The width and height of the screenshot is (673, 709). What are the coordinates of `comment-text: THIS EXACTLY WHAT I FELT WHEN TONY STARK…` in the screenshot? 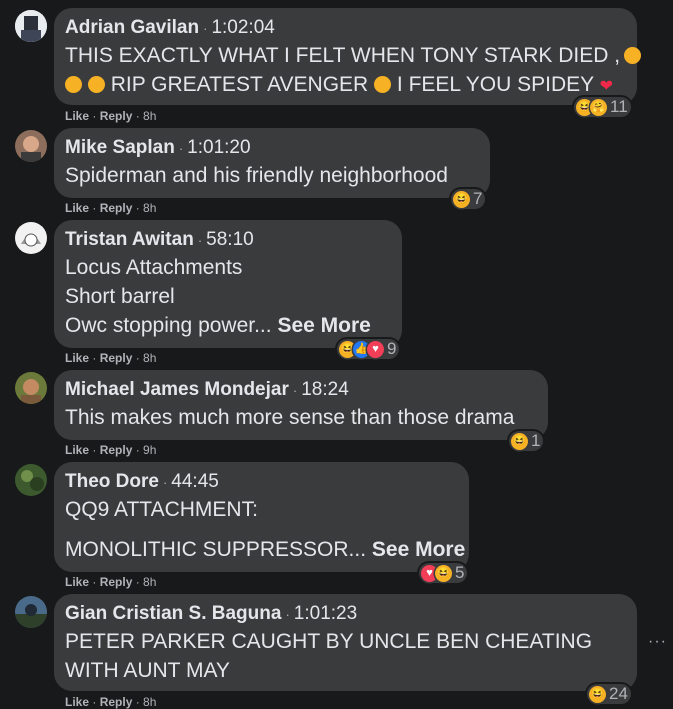 It's located at (353, 71).